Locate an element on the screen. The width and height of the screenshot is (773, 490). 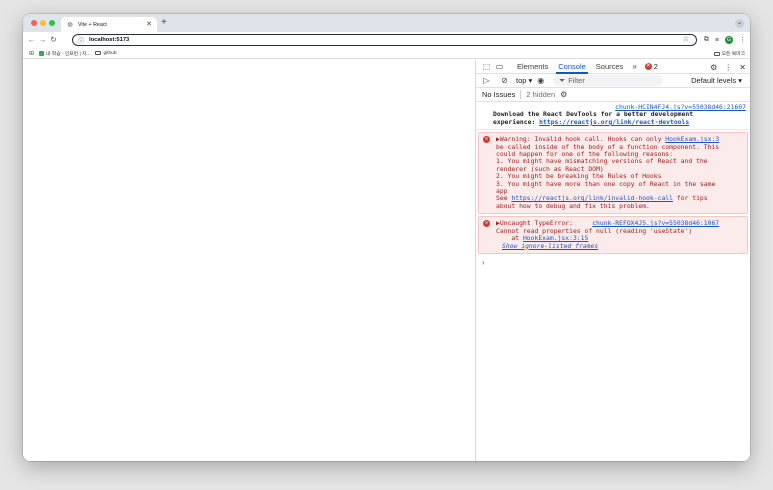
filter-funnel-icon: ⏷ is located at coordinates (562, 80).